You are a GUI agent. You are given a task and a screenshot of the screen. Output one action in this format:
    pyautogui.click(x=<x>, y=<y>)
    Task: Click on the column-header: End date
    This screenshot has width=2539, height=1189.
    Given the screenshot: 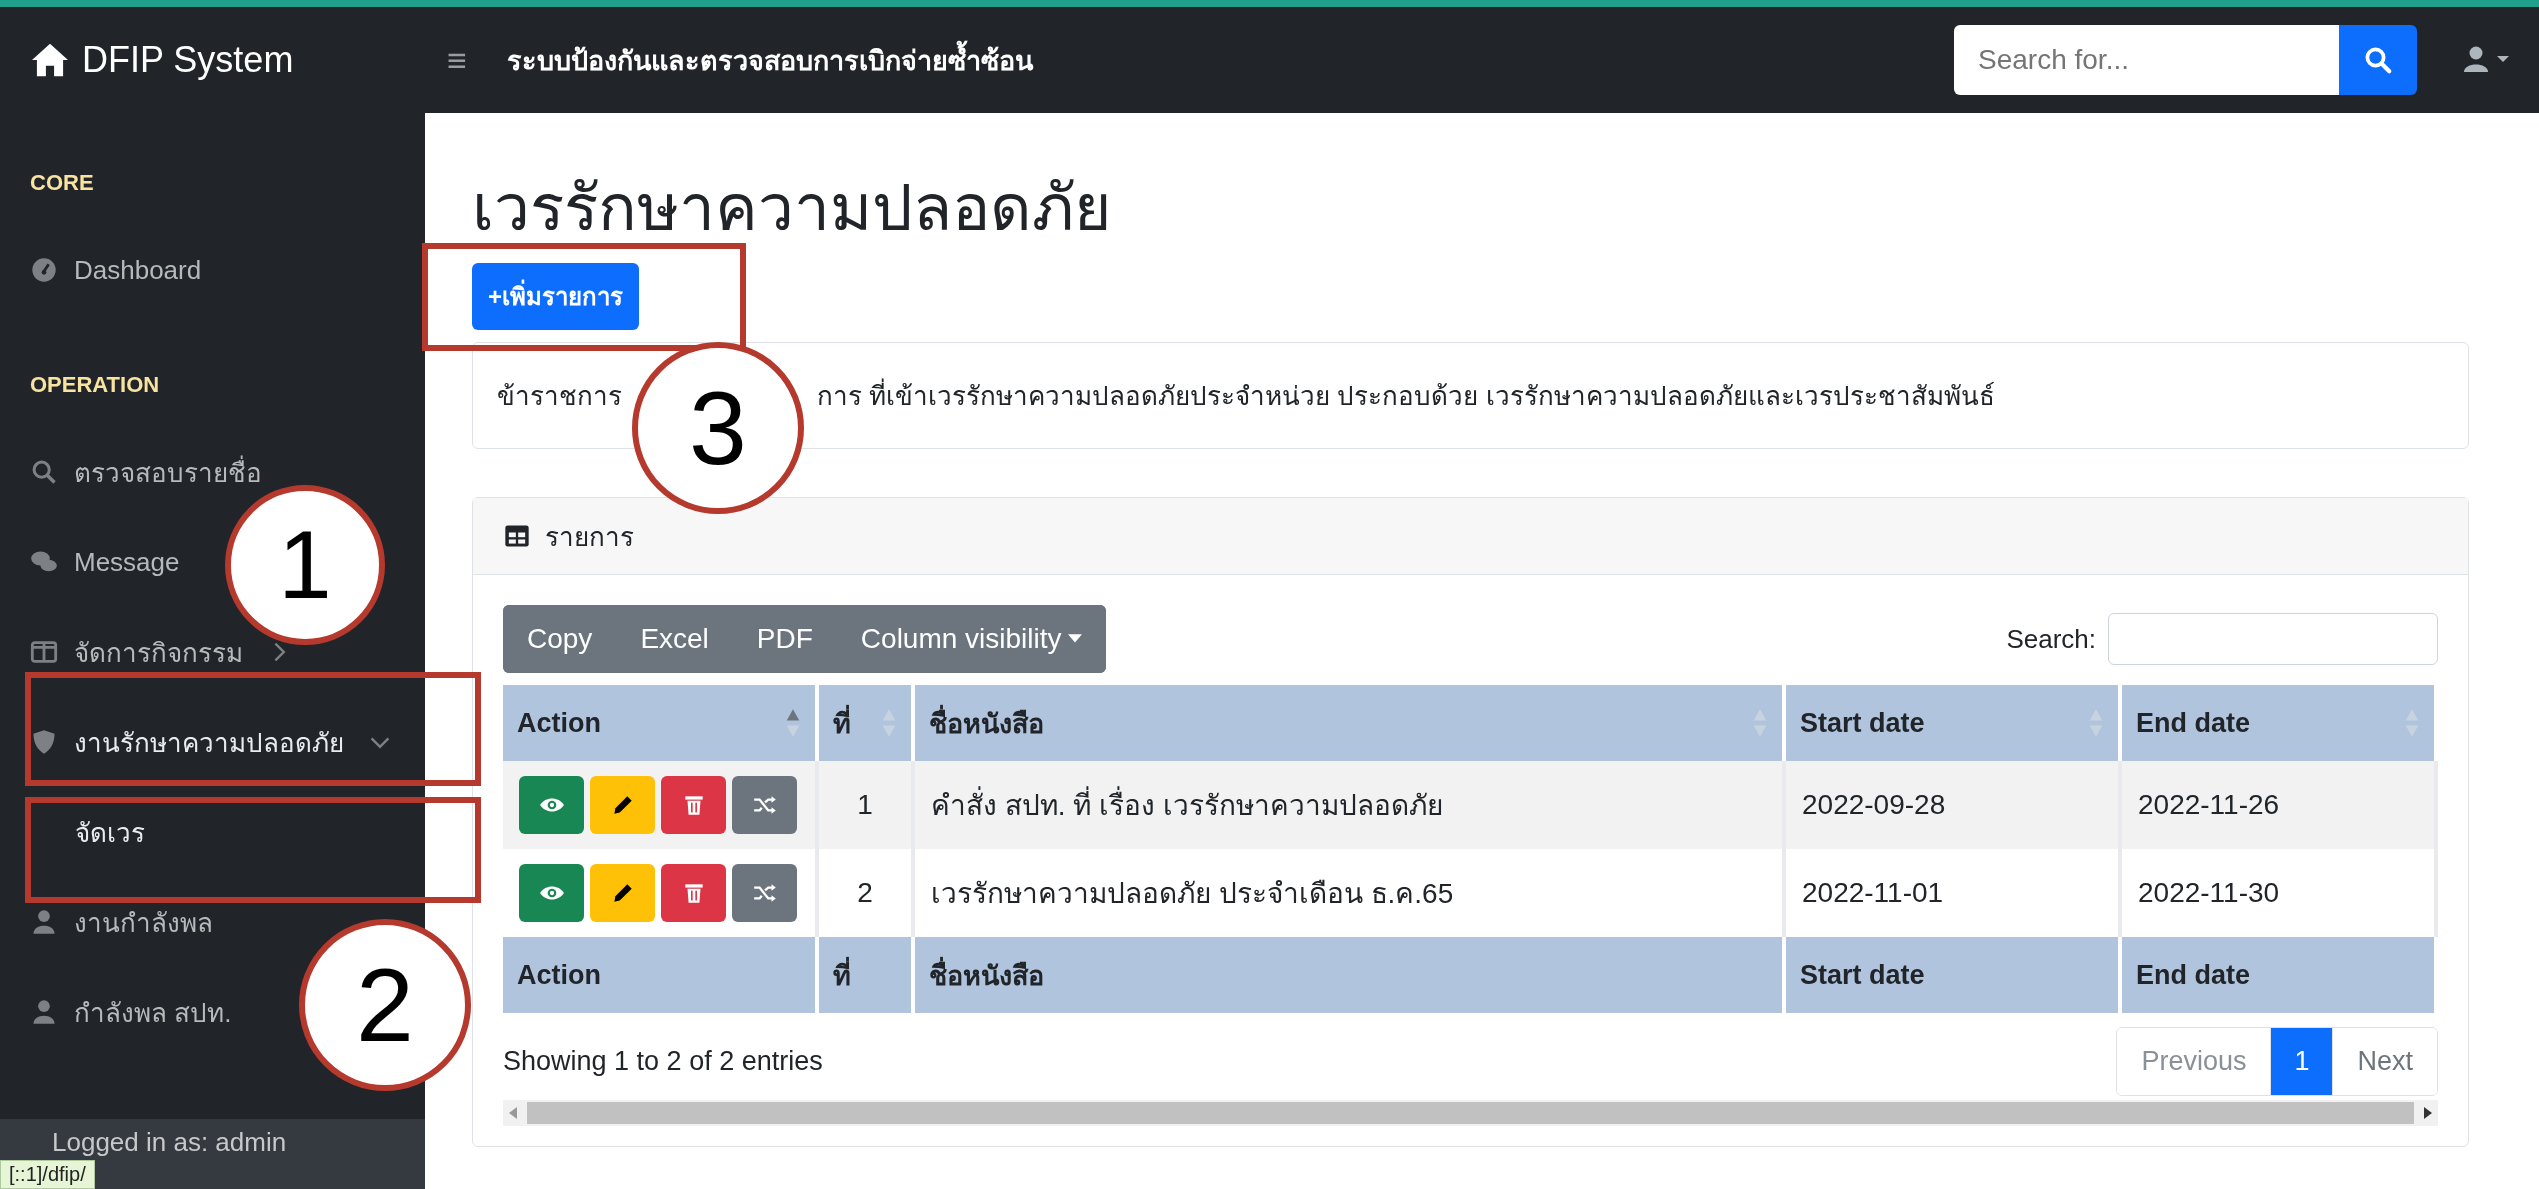 What is the action you would take?
    pyautogui.click(x=2278, y=723)
    